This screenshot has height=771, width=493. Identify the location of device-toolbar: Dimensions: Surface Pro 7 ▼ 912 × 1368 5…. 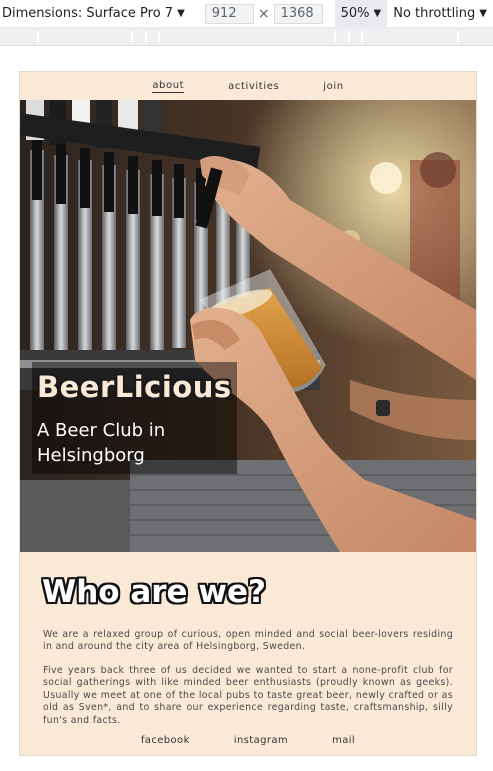
(246, 14).